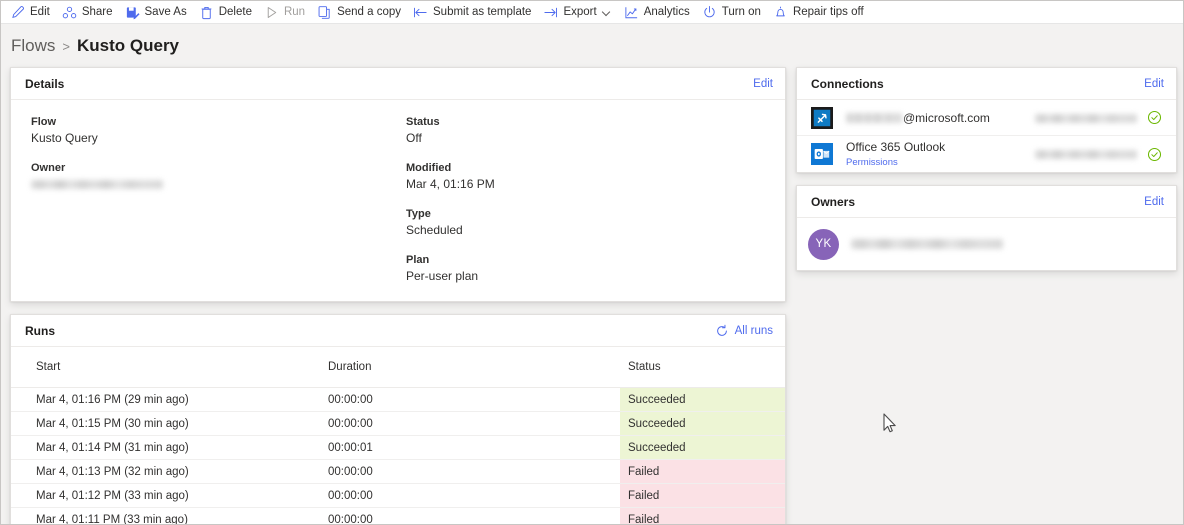 This screenshot has width=1184, height=525. What do you see at coordinates (169, 471) in the screenshot?
I see `run-start: Mar 4, 01:13 PM (32 min ago)` at bounding box center [169, 471].